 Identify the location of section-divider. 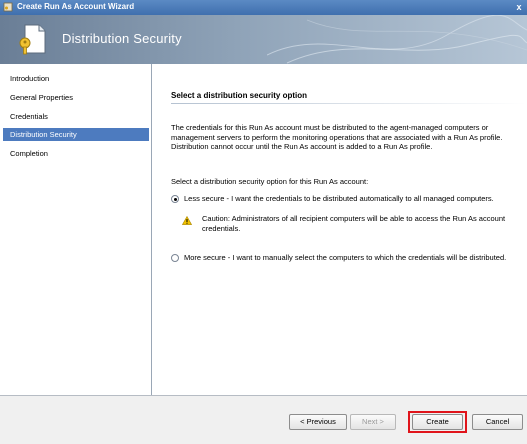
(348, 103).